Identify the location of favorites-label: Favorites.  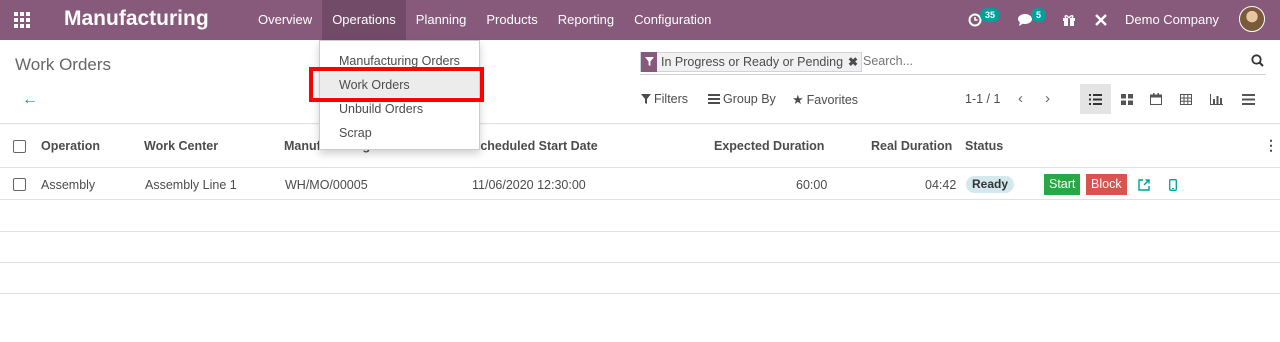
(832, 100).